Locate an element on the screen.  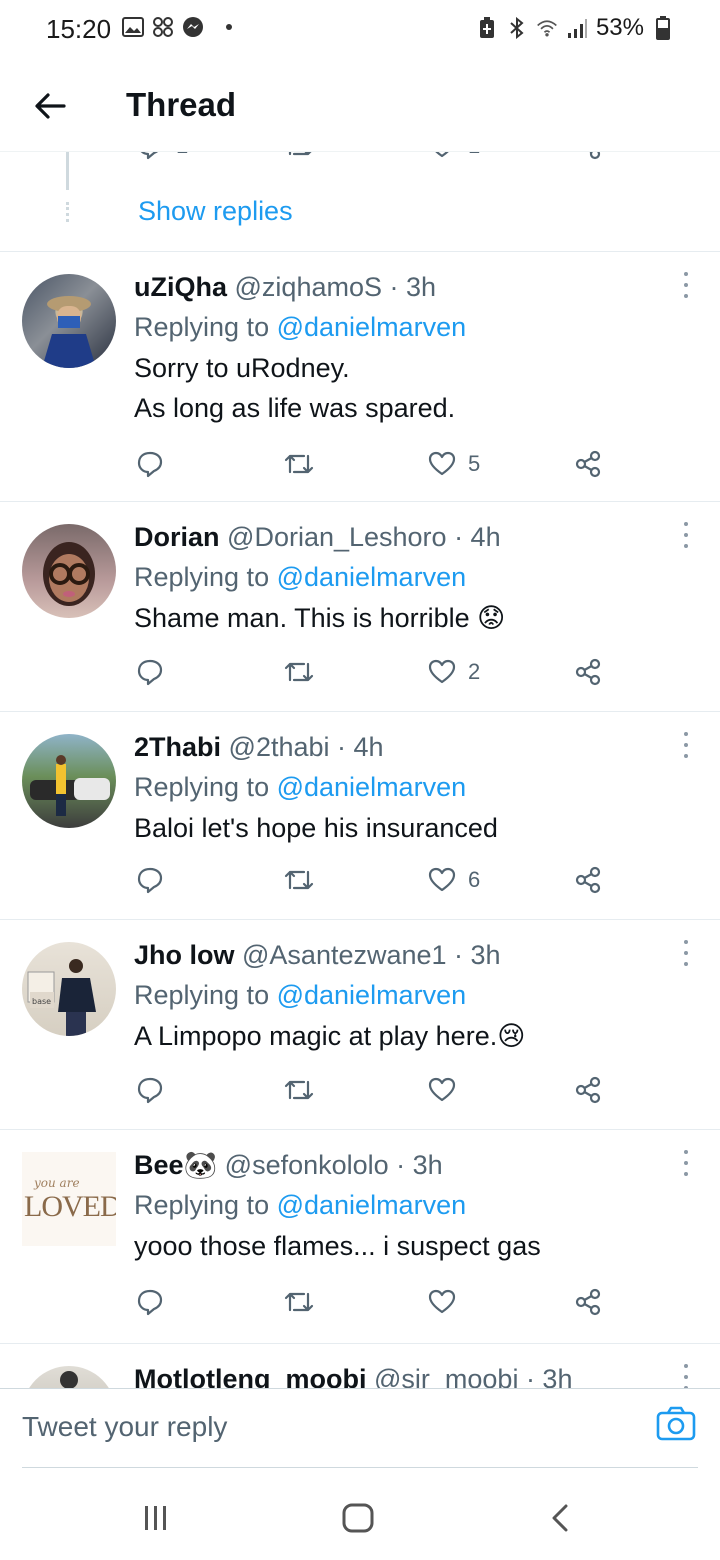
tweet-actions: 5 is located at coordinates (360, 470).